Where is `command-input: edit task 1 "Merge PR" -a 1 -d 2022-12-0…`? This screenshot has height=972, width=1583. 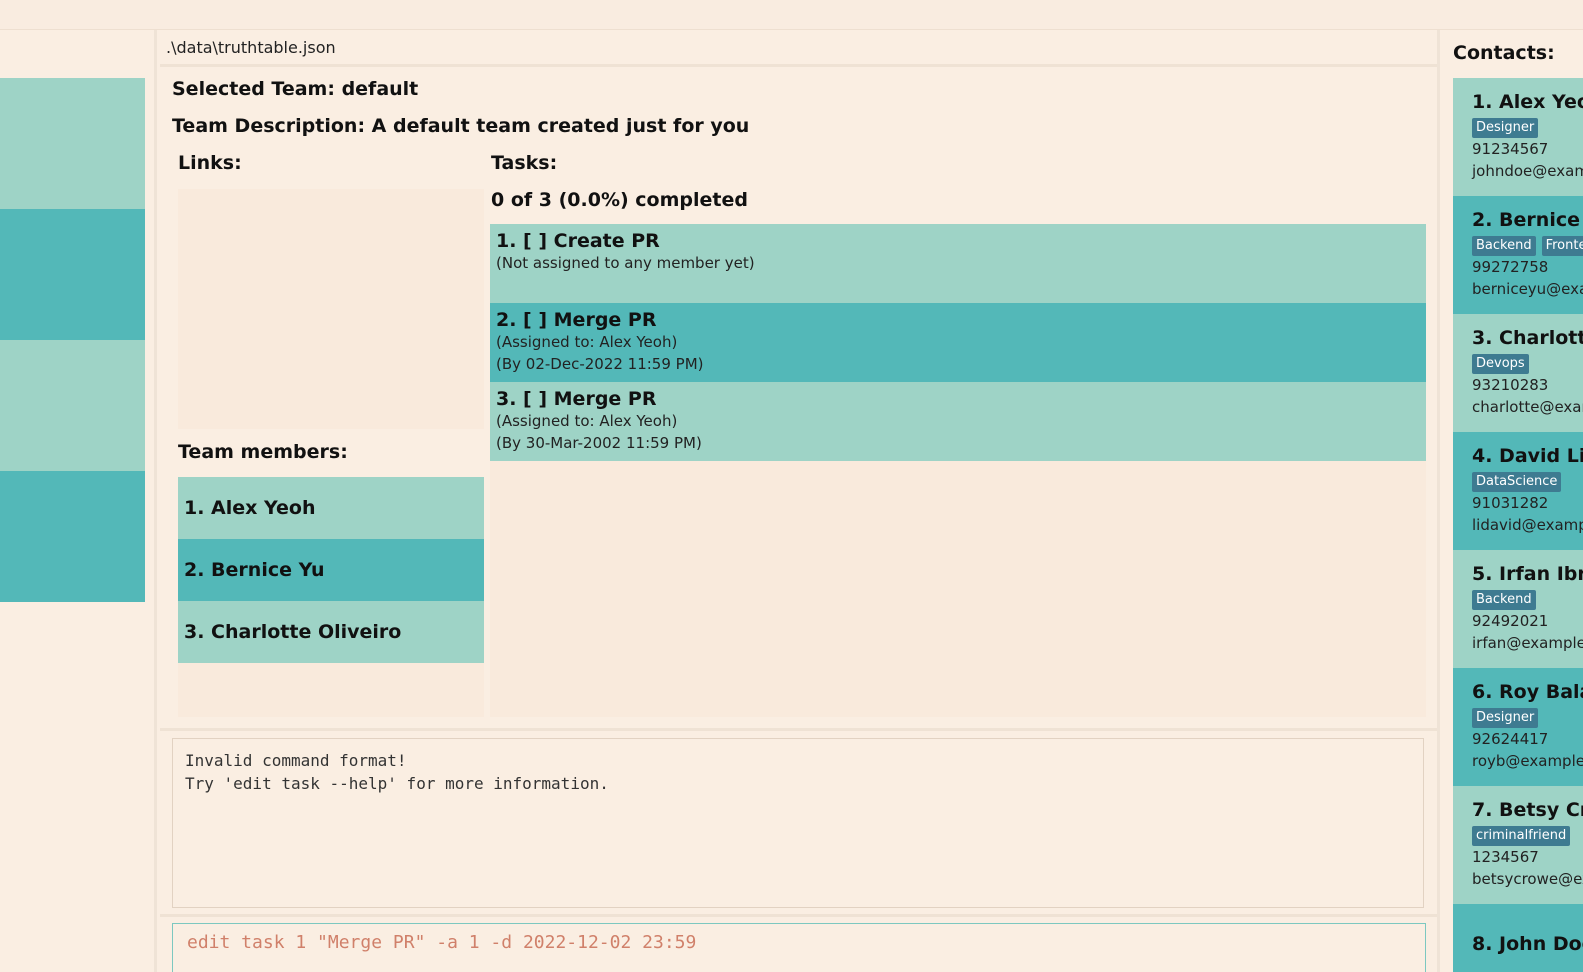 command-input: edit task 1 "Merge PR" -a 1 -d 2022-12-0… is located at coordinates (799, 947).